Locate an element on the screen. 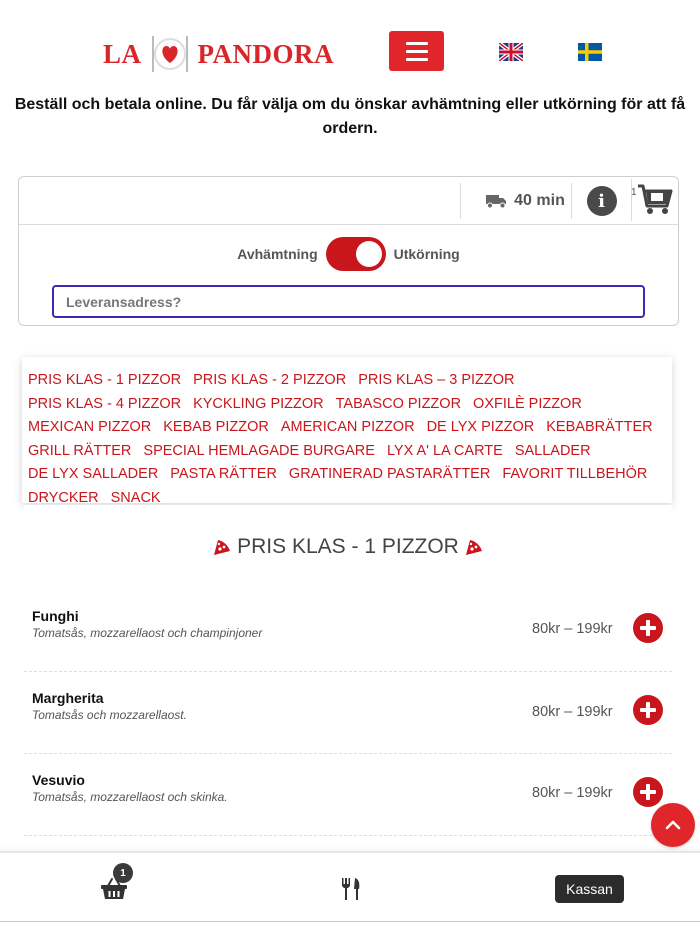 This screenshot has height=934, width=700. info-button: i is located at coordinates (601, 201).